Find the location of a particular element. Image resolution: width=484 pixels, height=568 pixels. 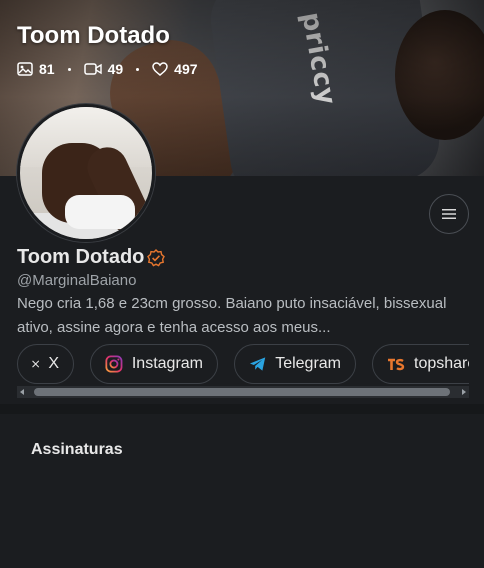

likes-count: 497 is located at coordinates (186, 69).